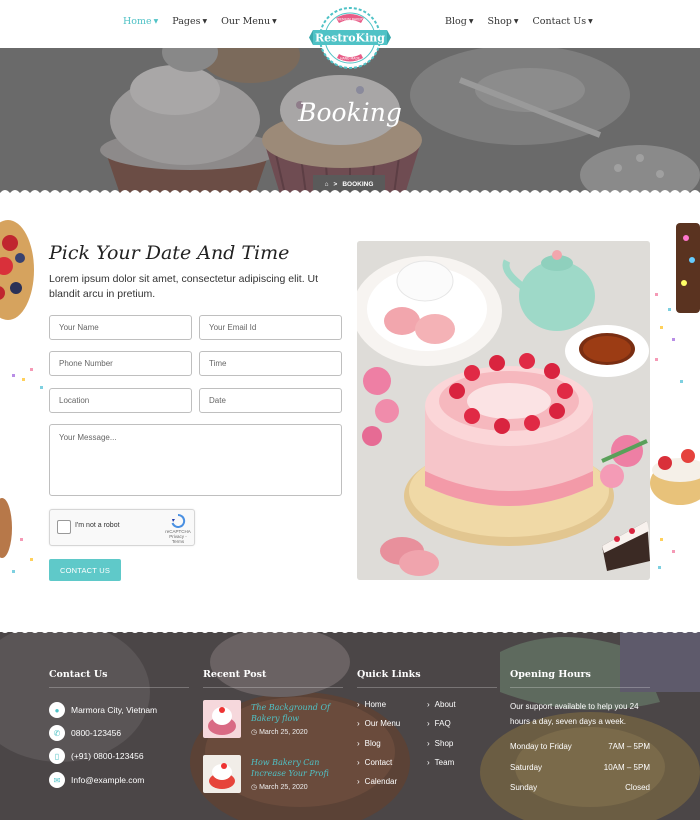 This screenshot has width=700, height=820. Describe the element at coordinates (378, 762) in the screenshot. I see `quick-link-label: Contact` at that location.